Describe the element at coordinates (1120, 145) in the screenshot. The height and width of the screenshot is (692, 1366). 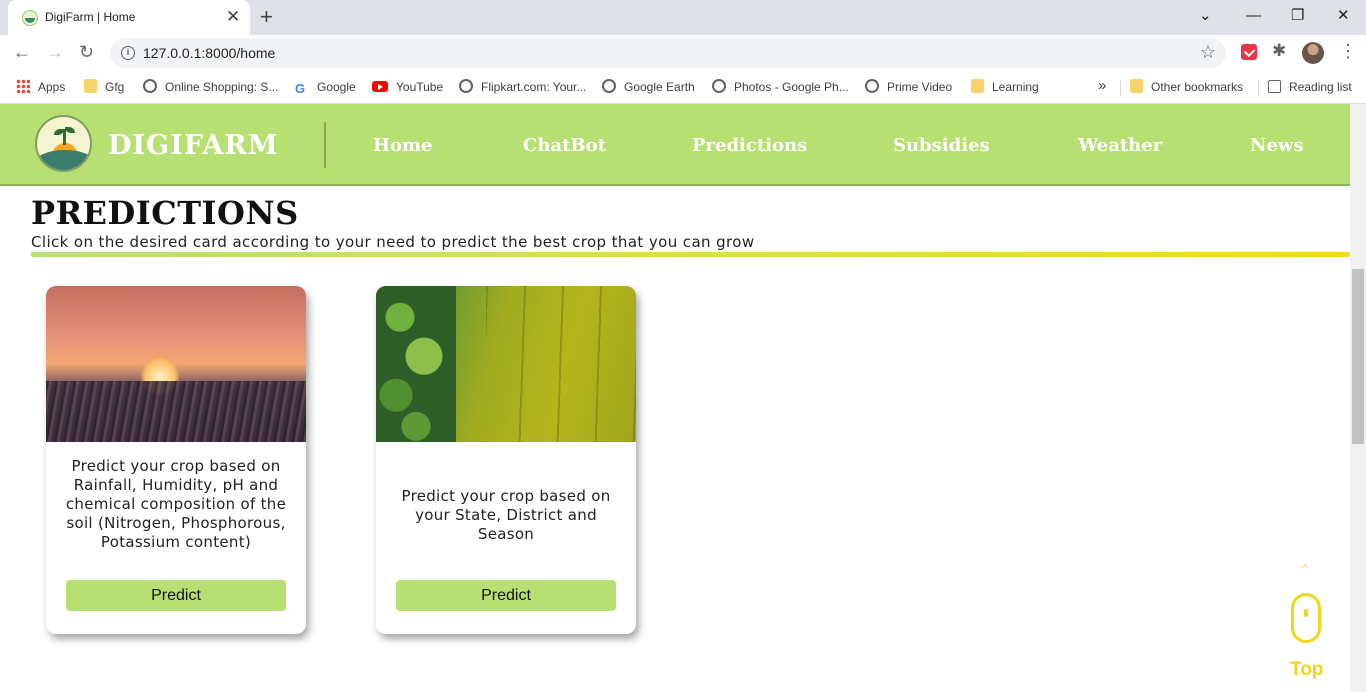
I see `nav-weather: Weather` at that location.